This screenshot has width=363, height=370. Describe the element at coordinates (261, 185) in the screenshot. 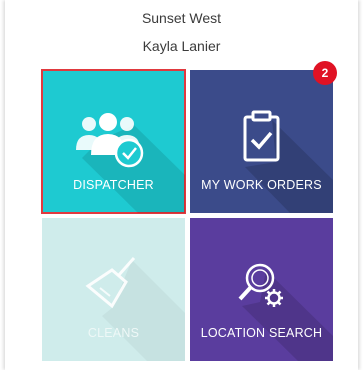

I see `tile-label: MY WORK ORDERS` at that location.